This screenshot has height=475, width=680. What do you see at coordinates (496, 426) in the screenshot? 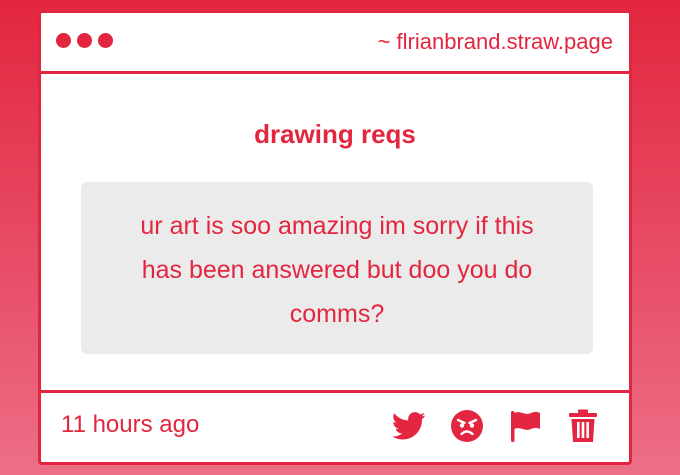
I see `action-bar` at bounding box center [496, 426].